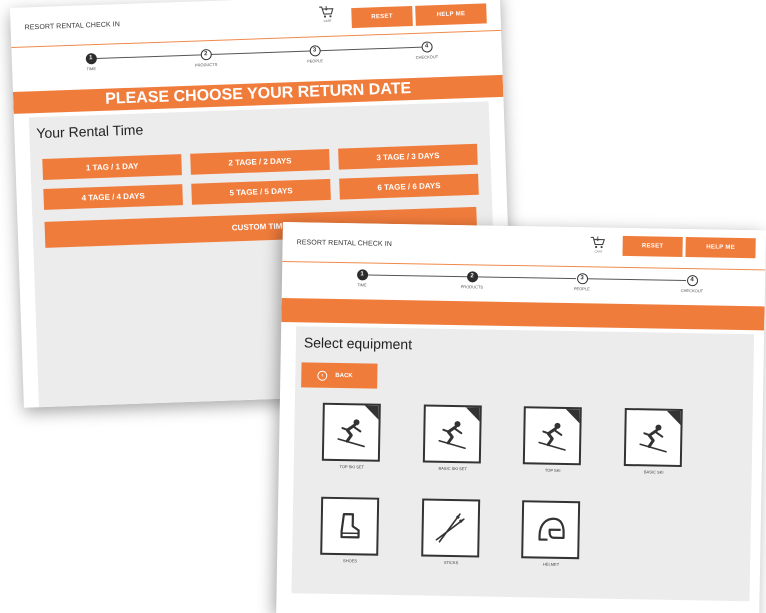 This screenshot has height=613, width=766. Describe the element at coordinates (322, 375) in the screenshot. I see `back-arrow-icon: ‹` at that location.